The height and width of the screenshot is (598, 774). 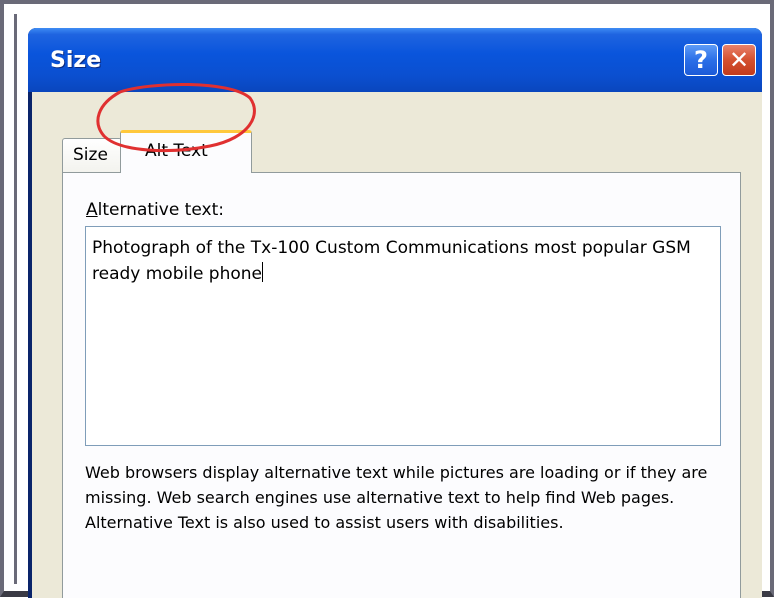 I want to click on text-caret, so click(x=263, y=272).